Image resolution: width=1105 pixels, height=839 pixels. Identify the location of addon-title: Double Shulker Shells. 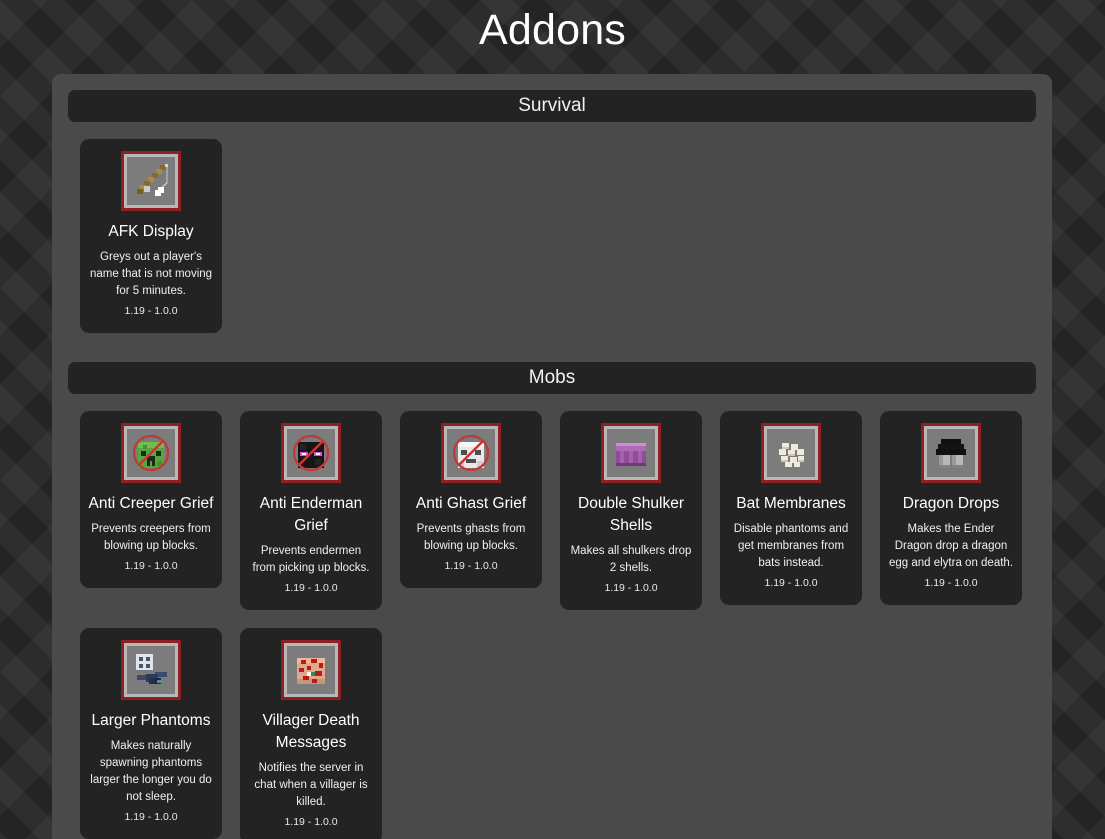
(631, 514).